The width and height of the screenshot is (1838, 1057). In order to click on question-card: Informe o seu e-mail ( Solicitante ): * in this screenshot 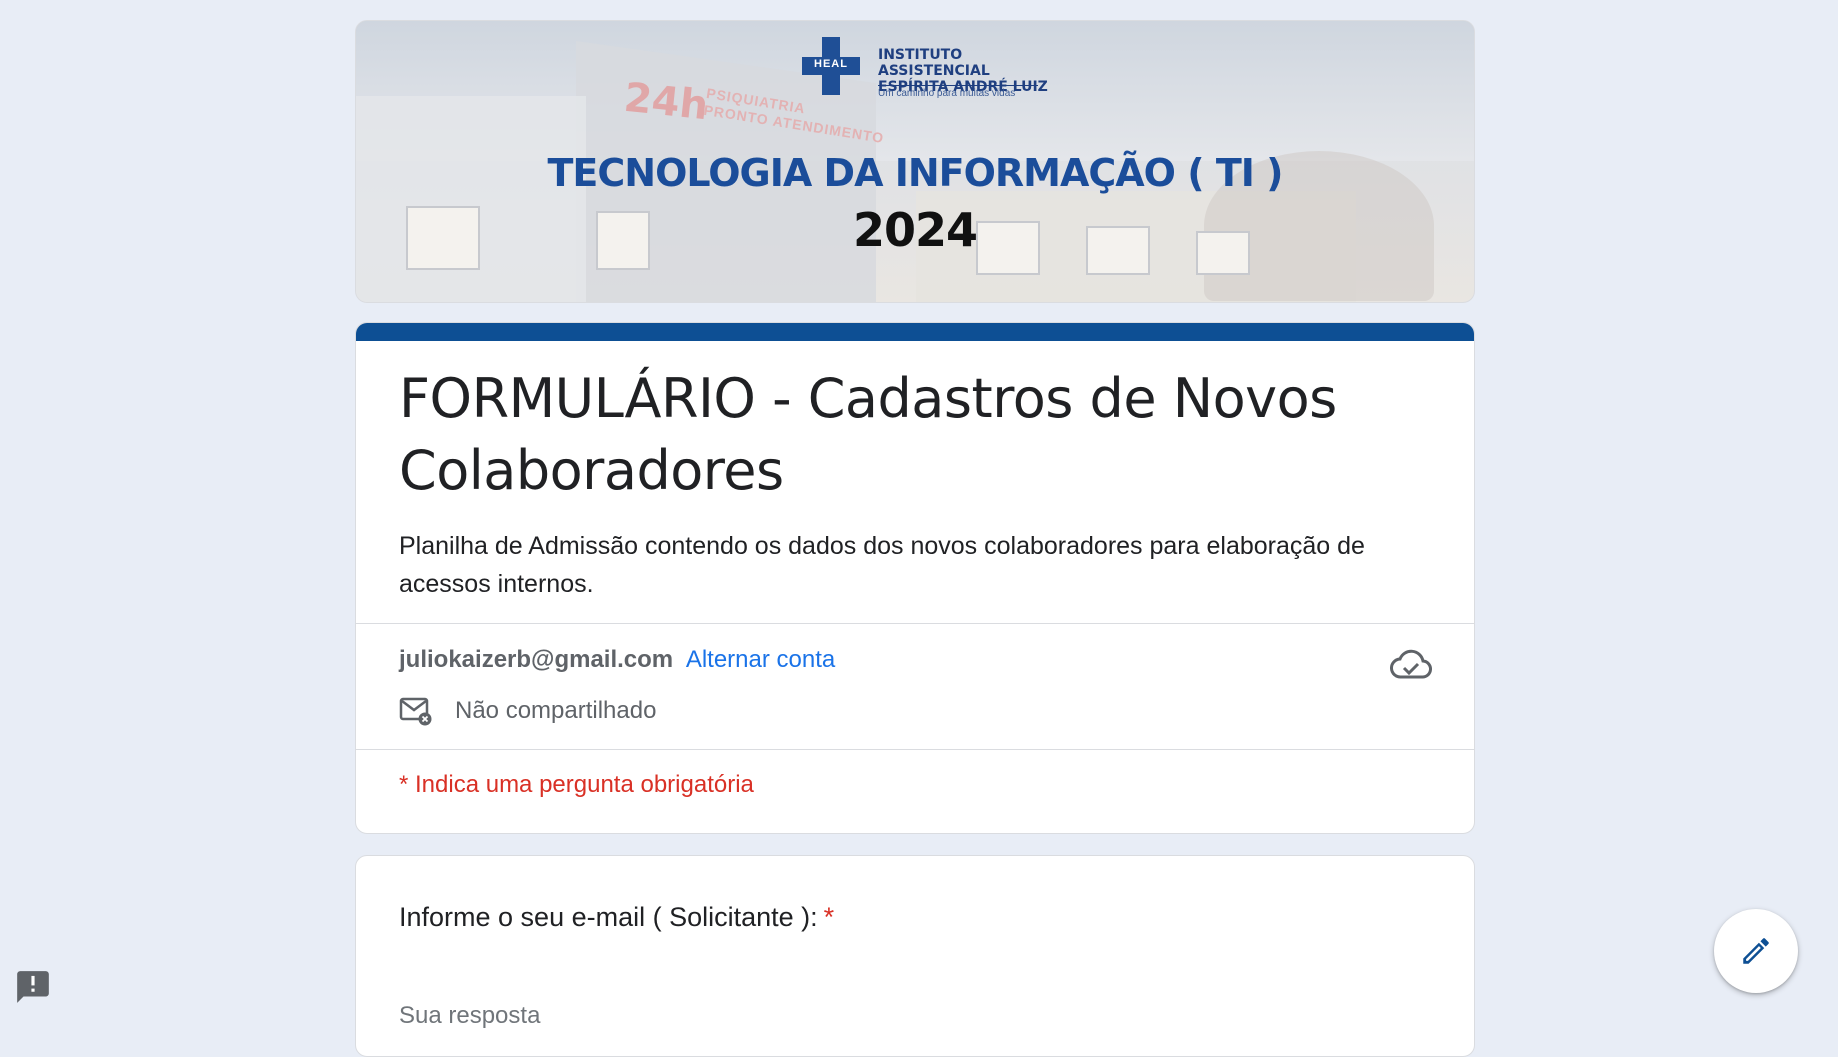, I will do `click(915, 956)`.